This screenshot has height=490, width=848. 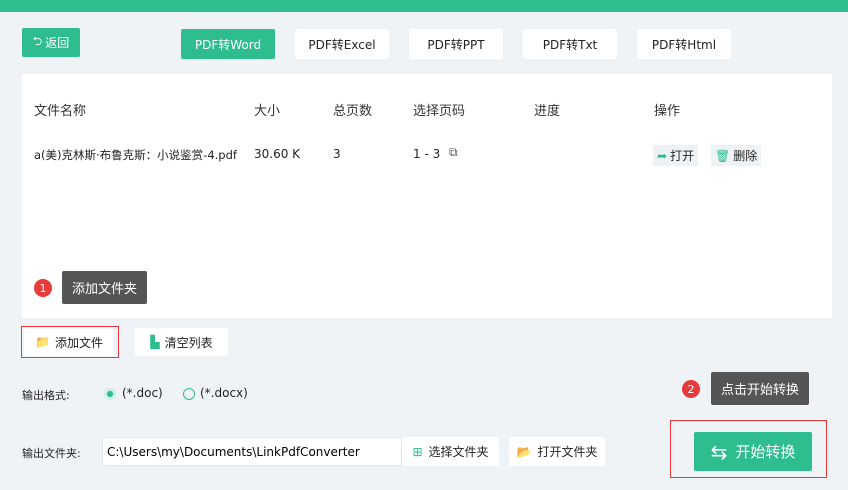 I want to click on back-button: ⮌ 返回, so click(x=51, y=42).